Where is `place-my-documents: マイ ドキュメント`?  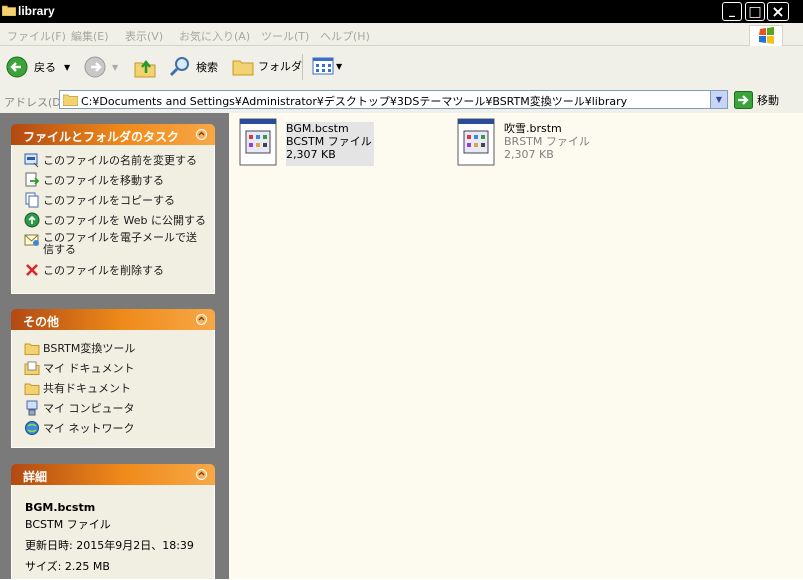 place-my-documents: マイ ドキュメント is located at coordinates (79, 368).